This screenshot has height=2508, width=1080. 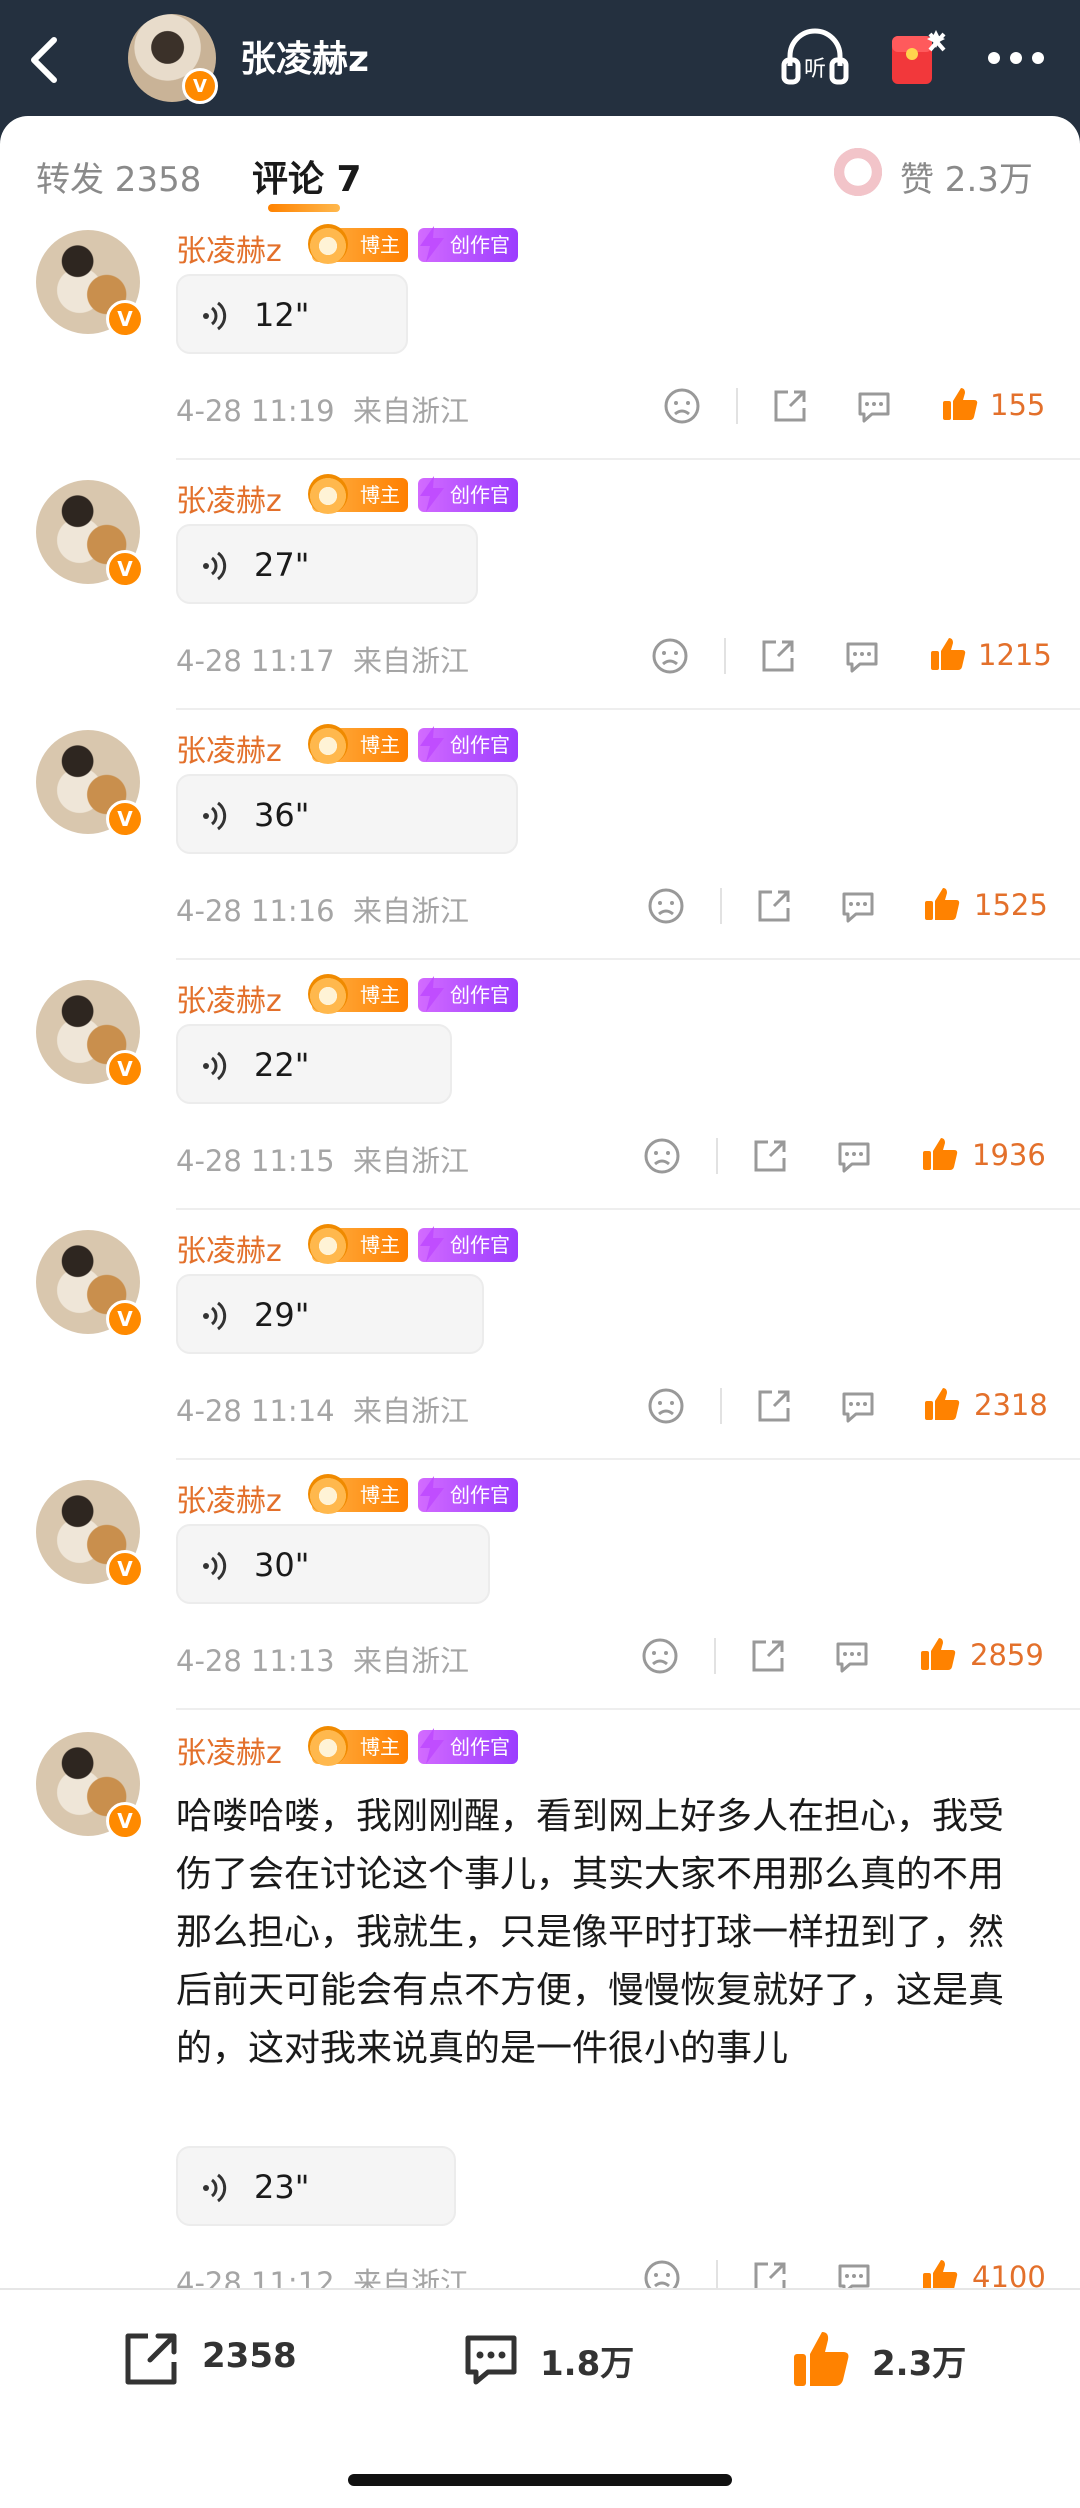 I want to click on like-count: 2859, so click(x=1007, y=1655).